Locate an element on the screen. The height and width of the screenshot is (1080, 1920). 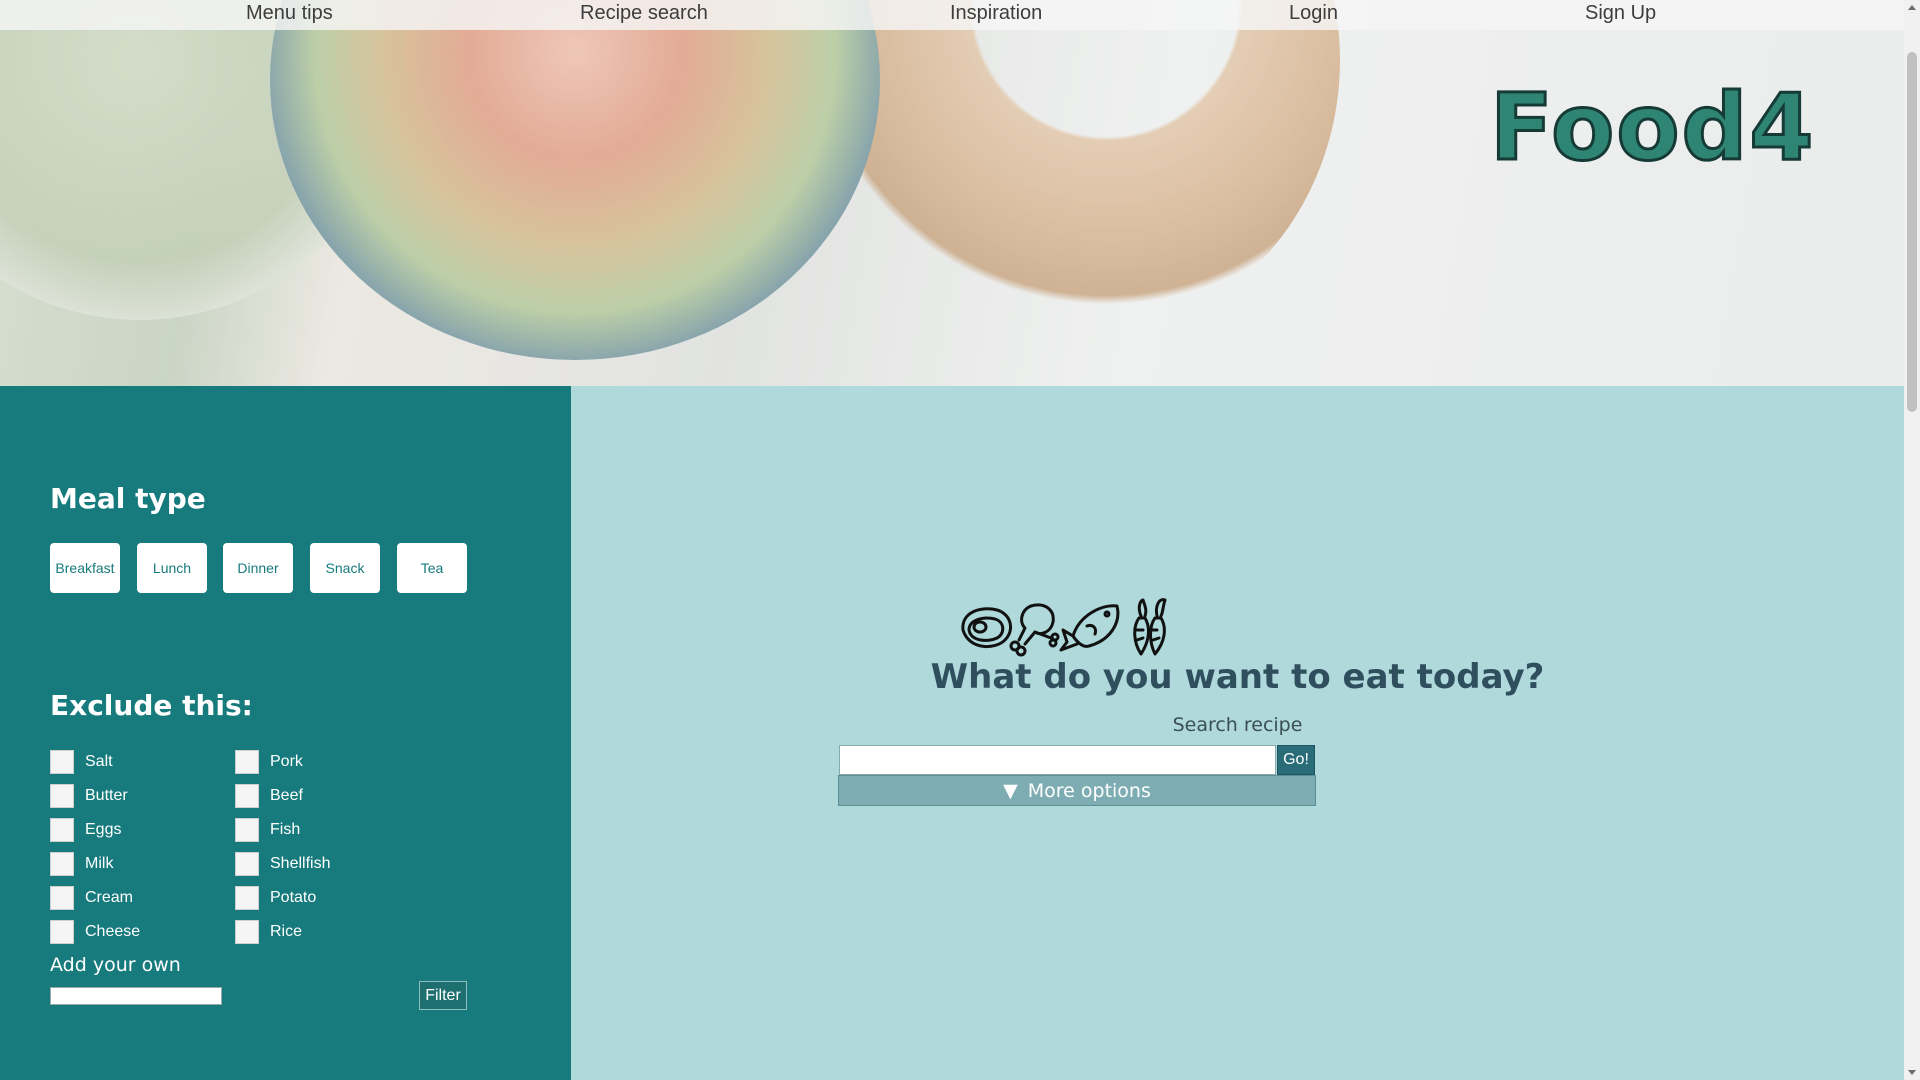
scroll-up-icon is located at coordinates (1912, 7).